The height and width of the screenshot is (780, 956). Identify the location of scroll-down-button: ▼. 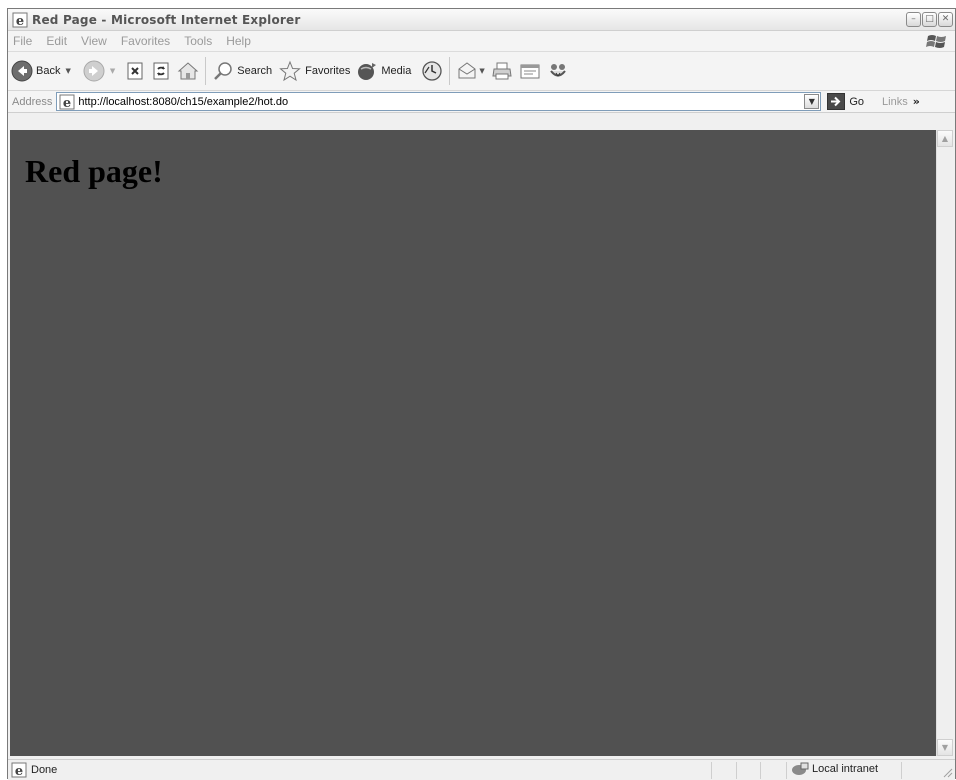
(945, 747).